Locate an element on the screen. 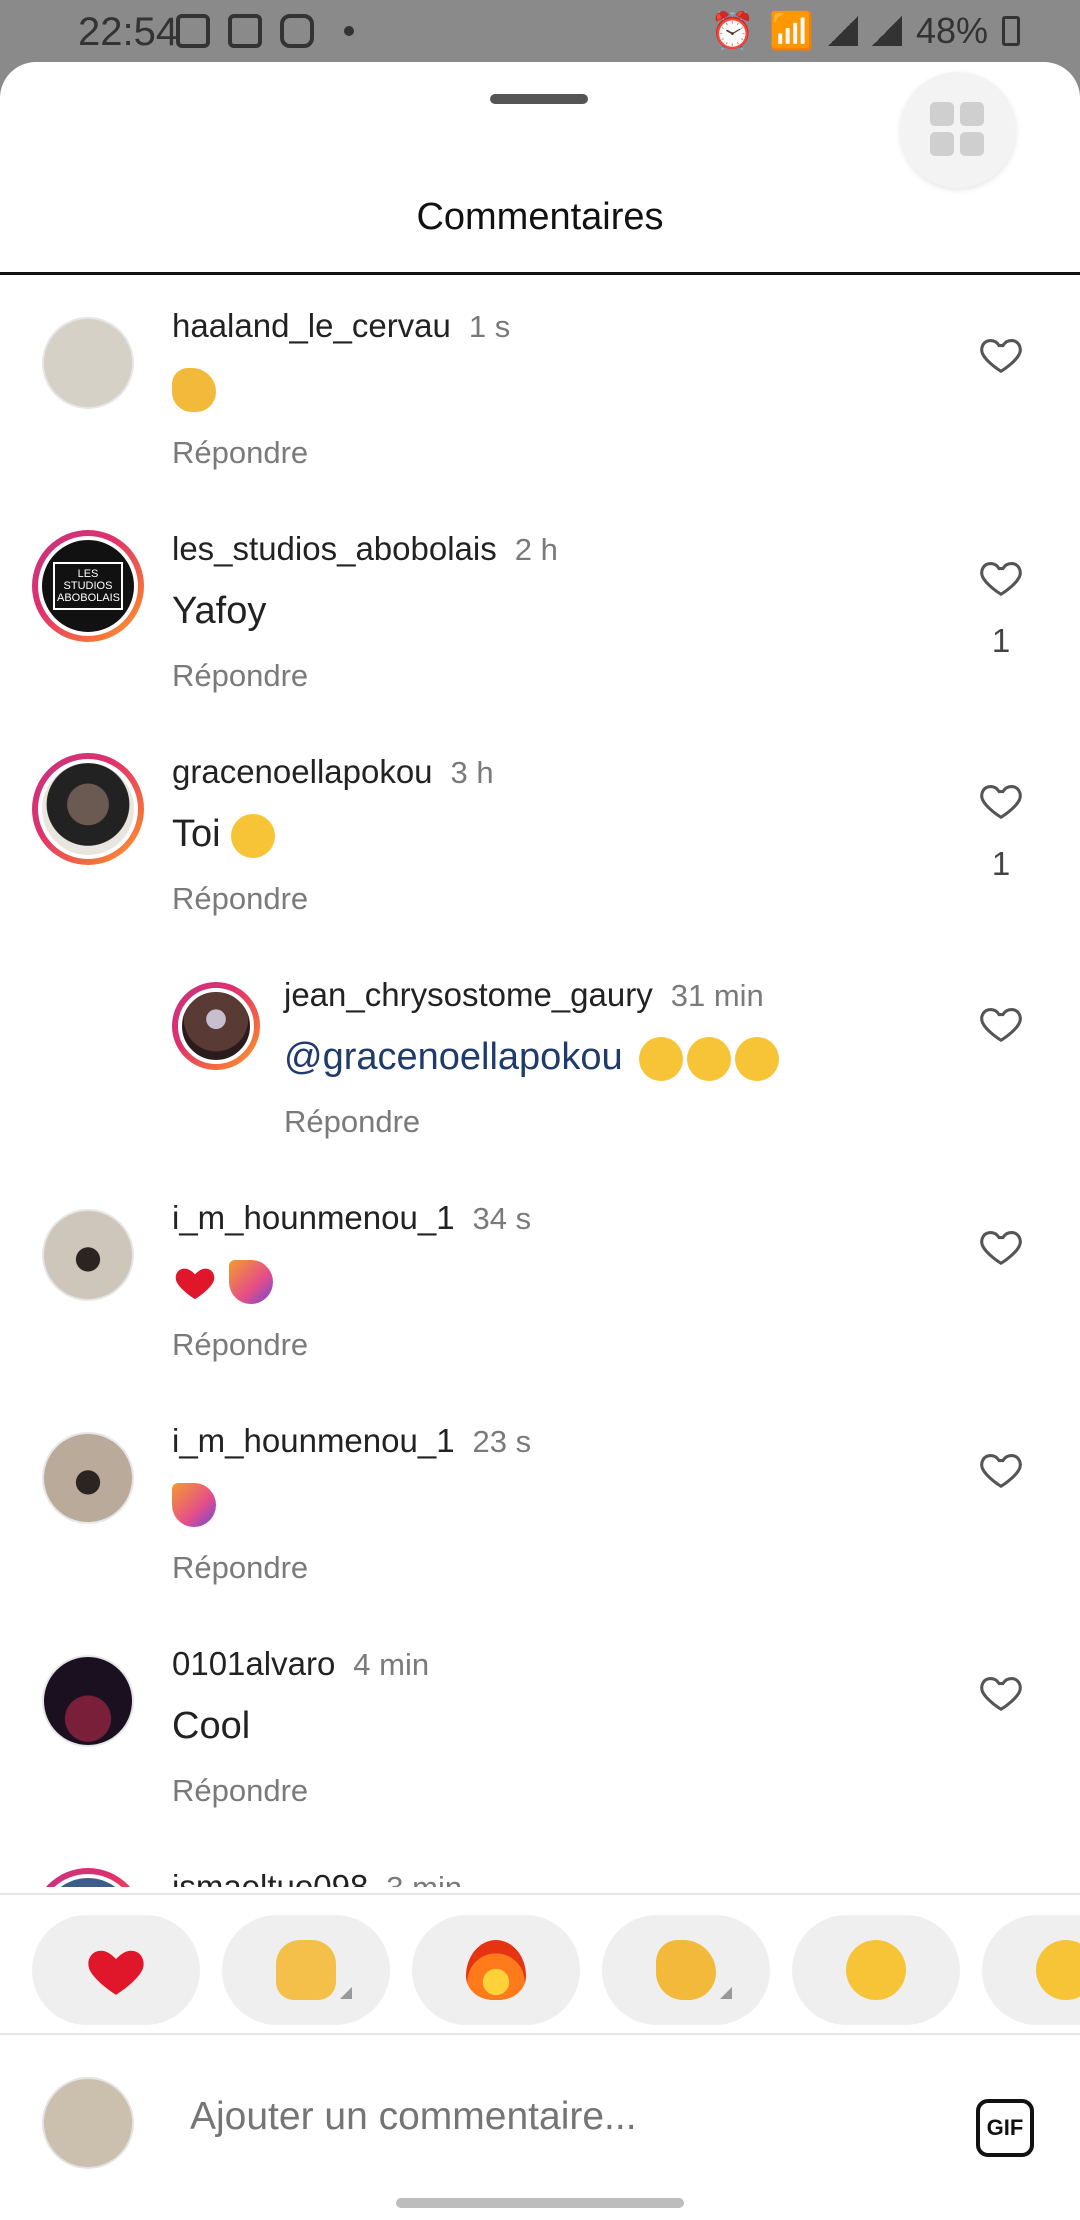 The image size is (1080, 2220). comment-username: les_studios_abobolais is located at coordinates (334, 548).